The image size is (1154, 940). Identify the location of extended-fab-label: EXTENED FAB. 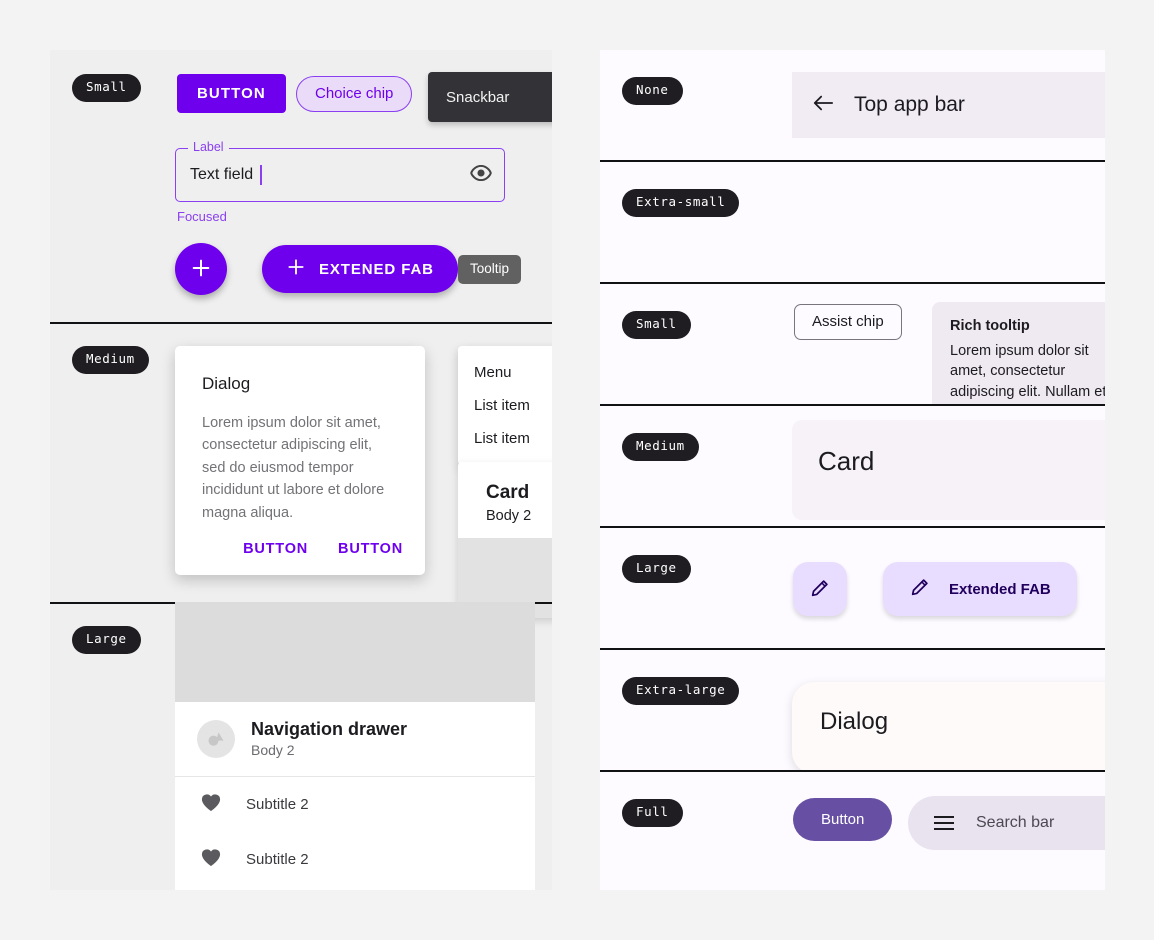
(376, 269).